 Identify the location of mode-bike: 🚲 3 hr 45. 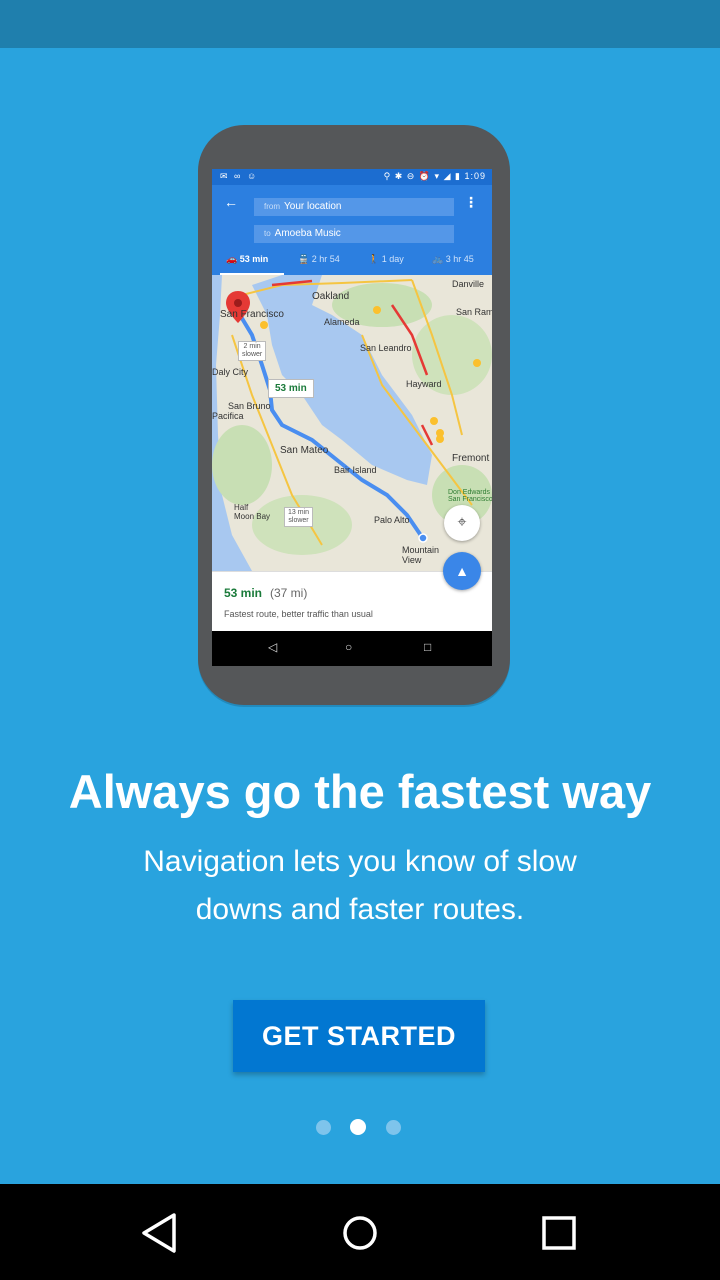
(453, 259).